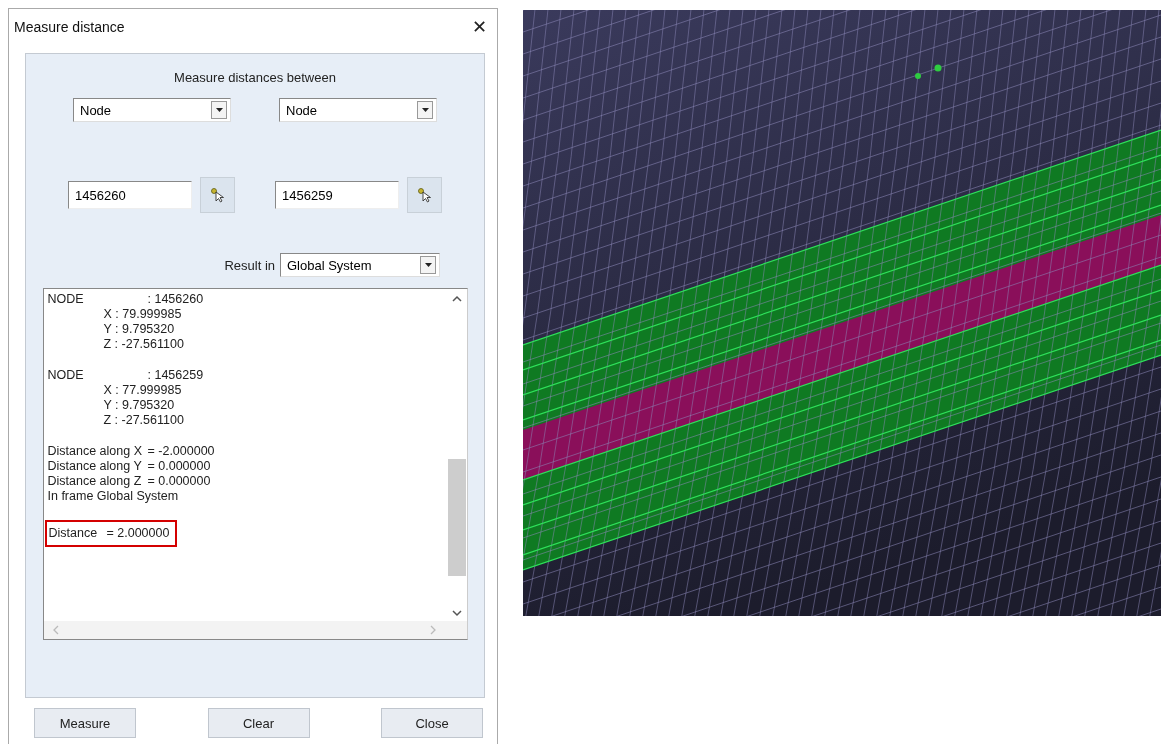 Image resolution: width=1161 pixels, height=744 pixels. I want to click on window-title: Measure distance, so click(69, 27).